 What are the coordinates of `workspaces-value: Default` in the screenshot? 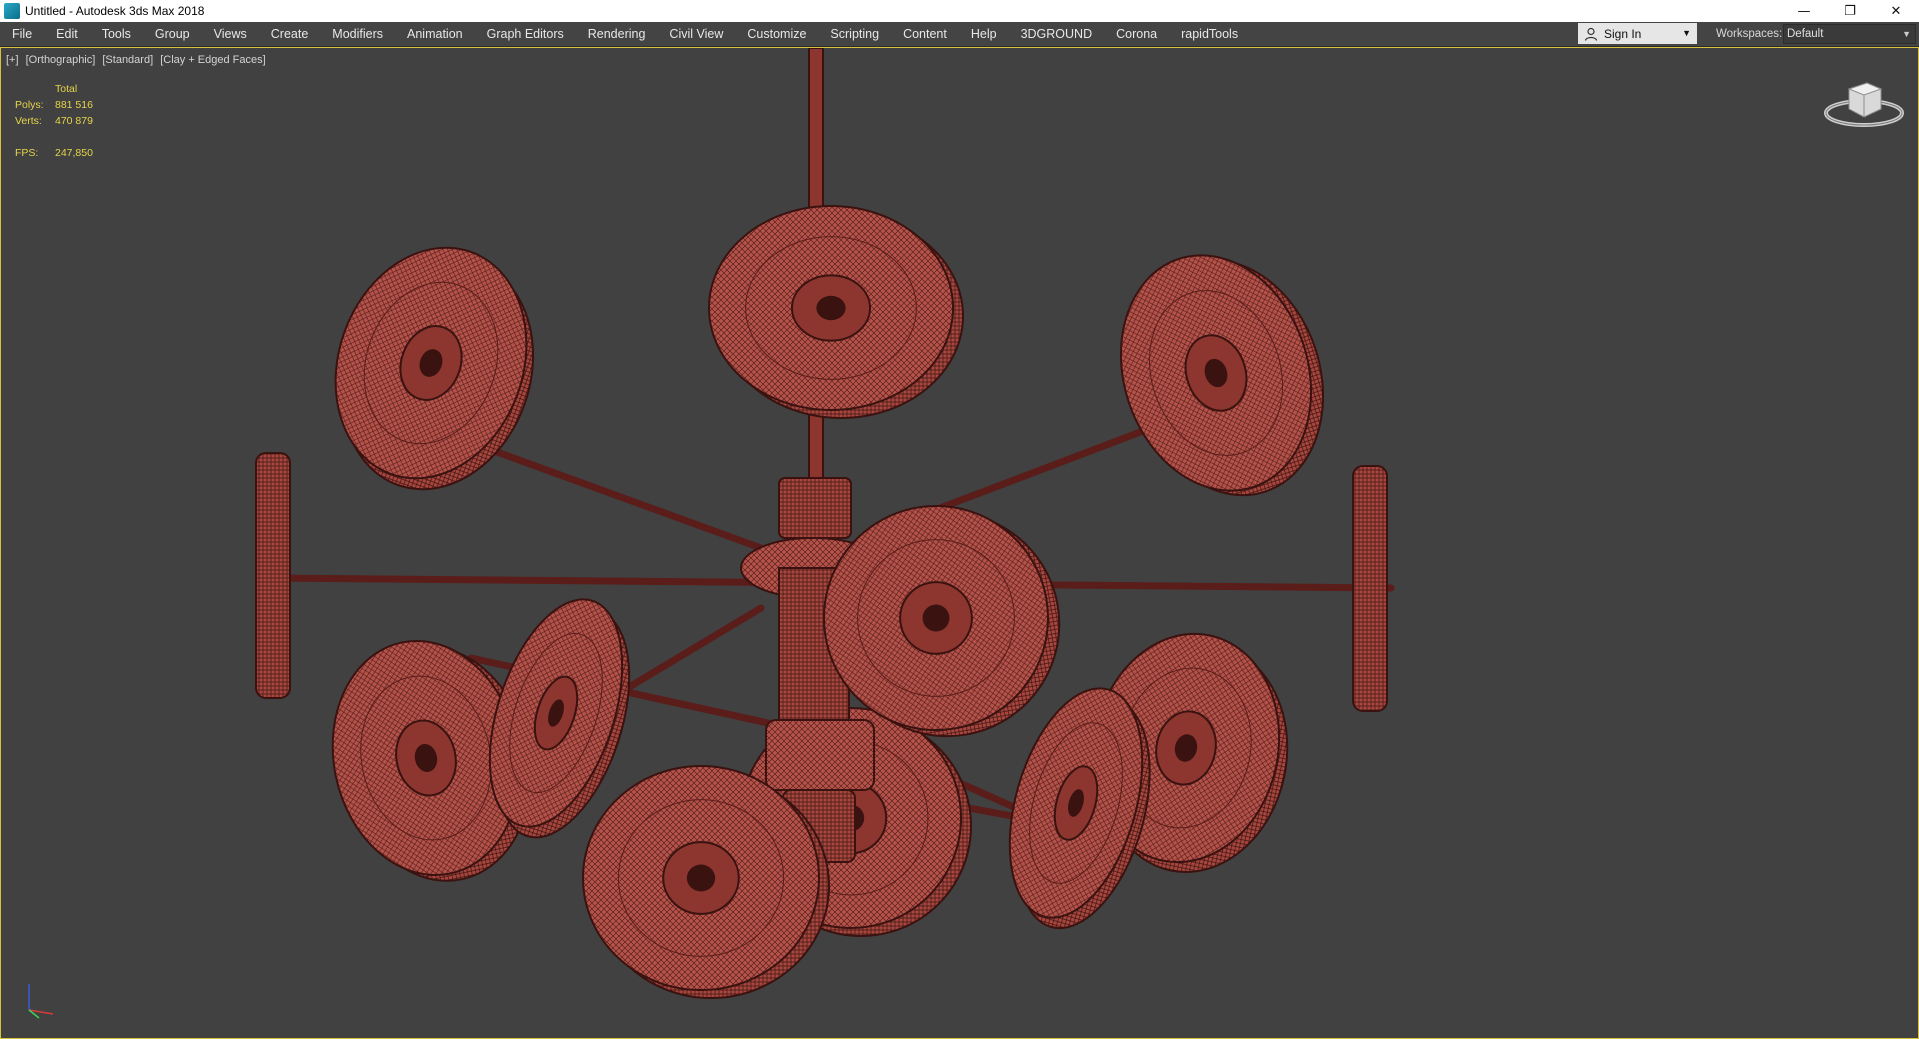 It's located at (1805, 34).